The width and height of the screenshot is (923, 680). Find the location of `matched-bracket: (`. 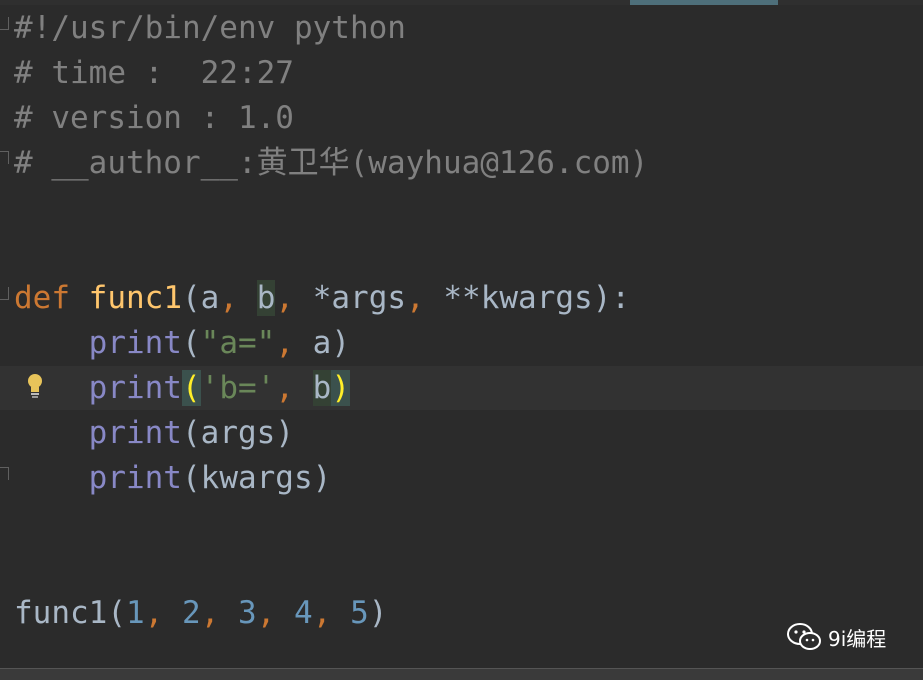

matched-bracket: ( is located at coordinates (191, 388).